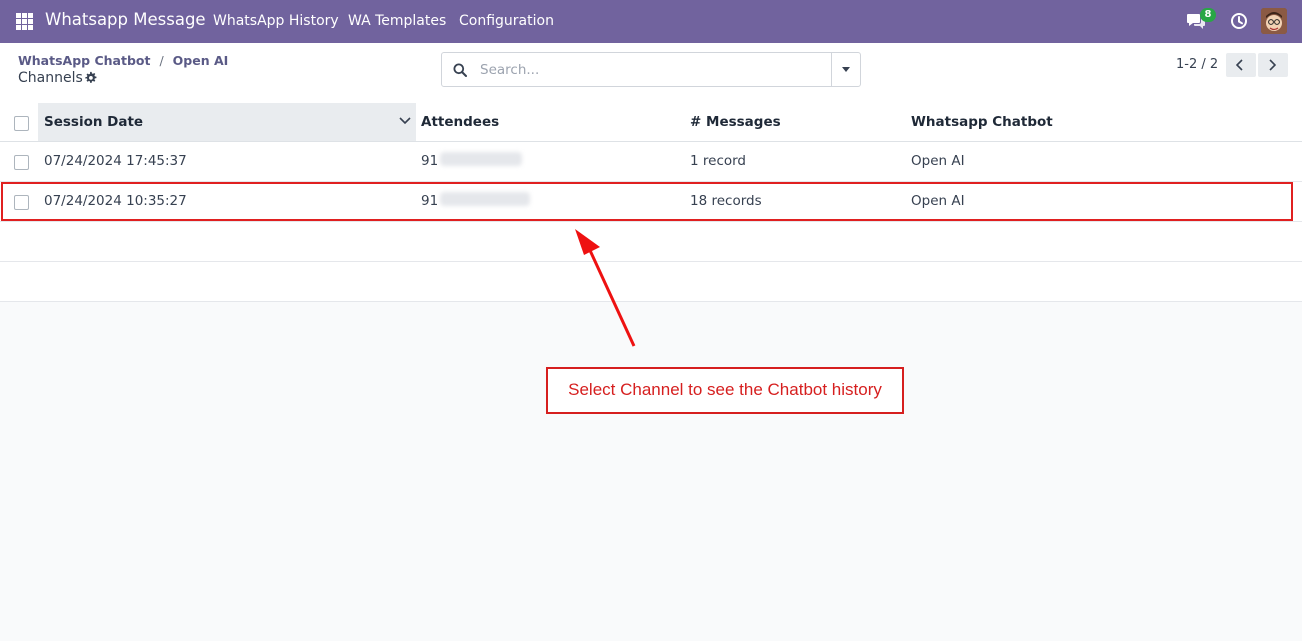  Describe the element at coordinates (938, 161) in the screenshot. I see `cell-chatbot: Open AI` at that location.